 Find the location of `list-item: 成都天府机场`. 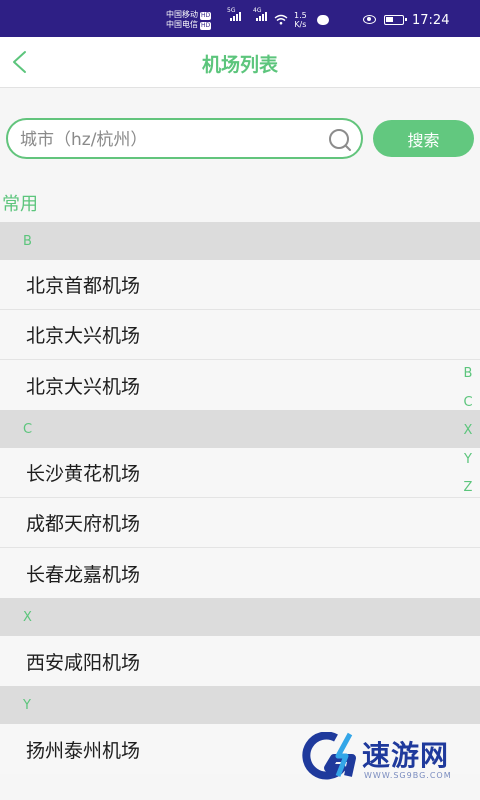

list-item: 成都天府机场 is located at coordinates (240, 523).